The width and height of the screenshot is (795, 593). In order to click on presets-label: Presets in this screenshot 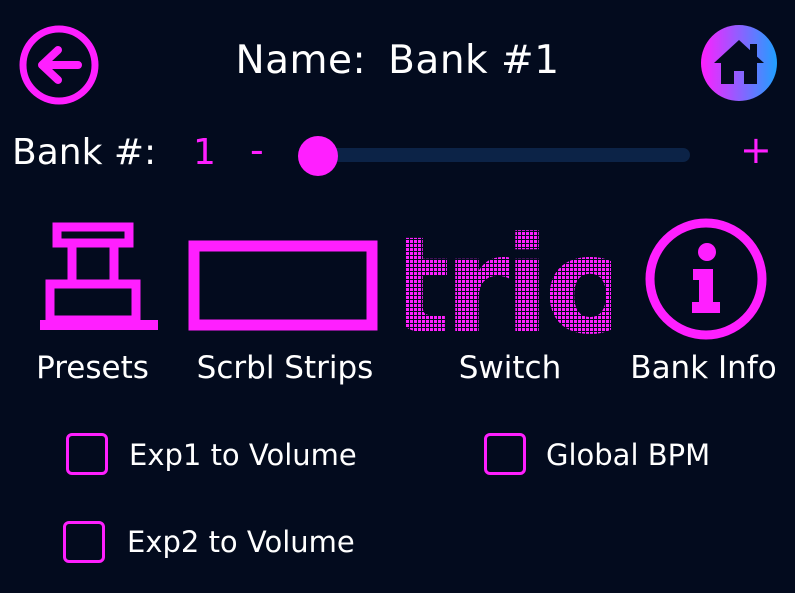, I will do `click(92, 368)`.